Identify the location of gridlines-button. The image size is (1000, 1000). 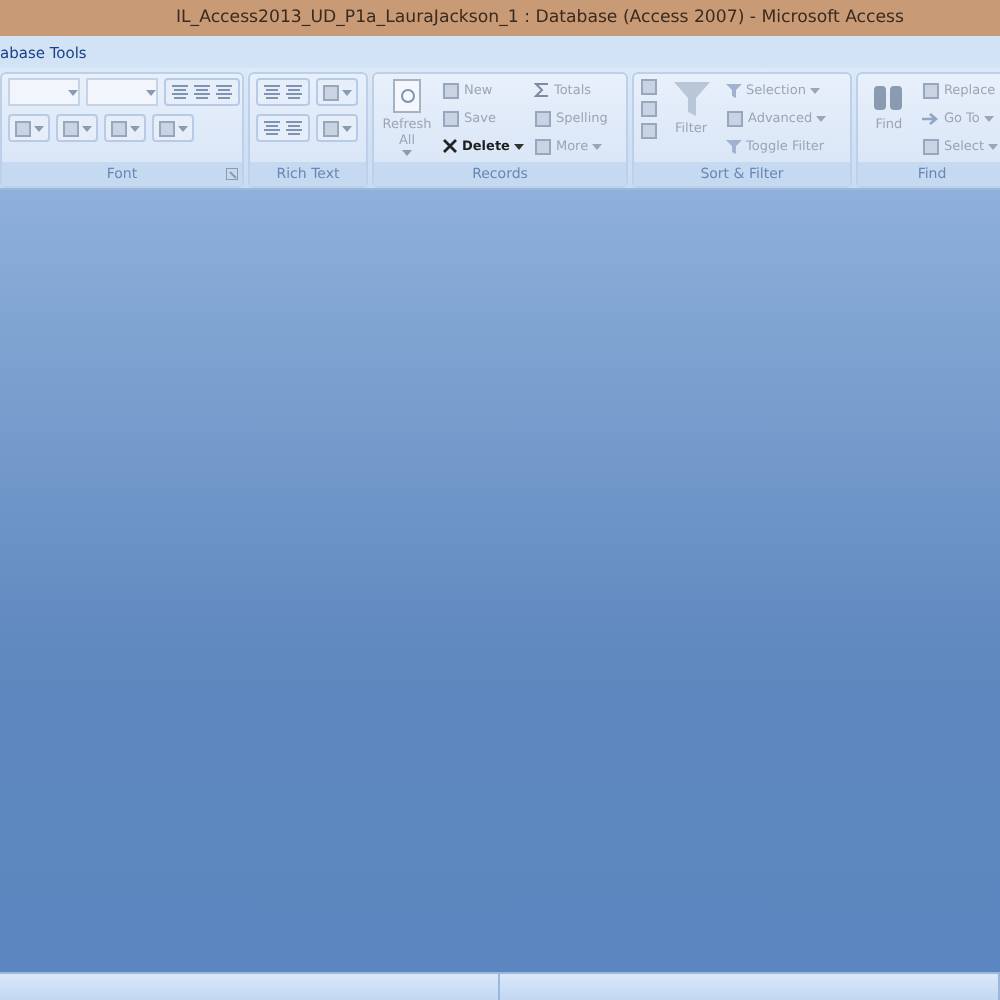
(125, 128).